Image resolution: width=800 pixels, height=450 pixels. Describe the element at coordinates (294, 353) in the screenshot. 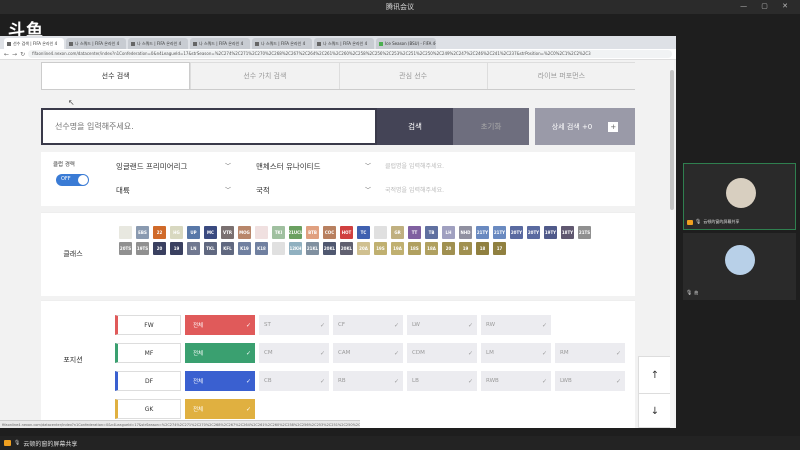

I see `position-option-cm: CM ✓` at that location.